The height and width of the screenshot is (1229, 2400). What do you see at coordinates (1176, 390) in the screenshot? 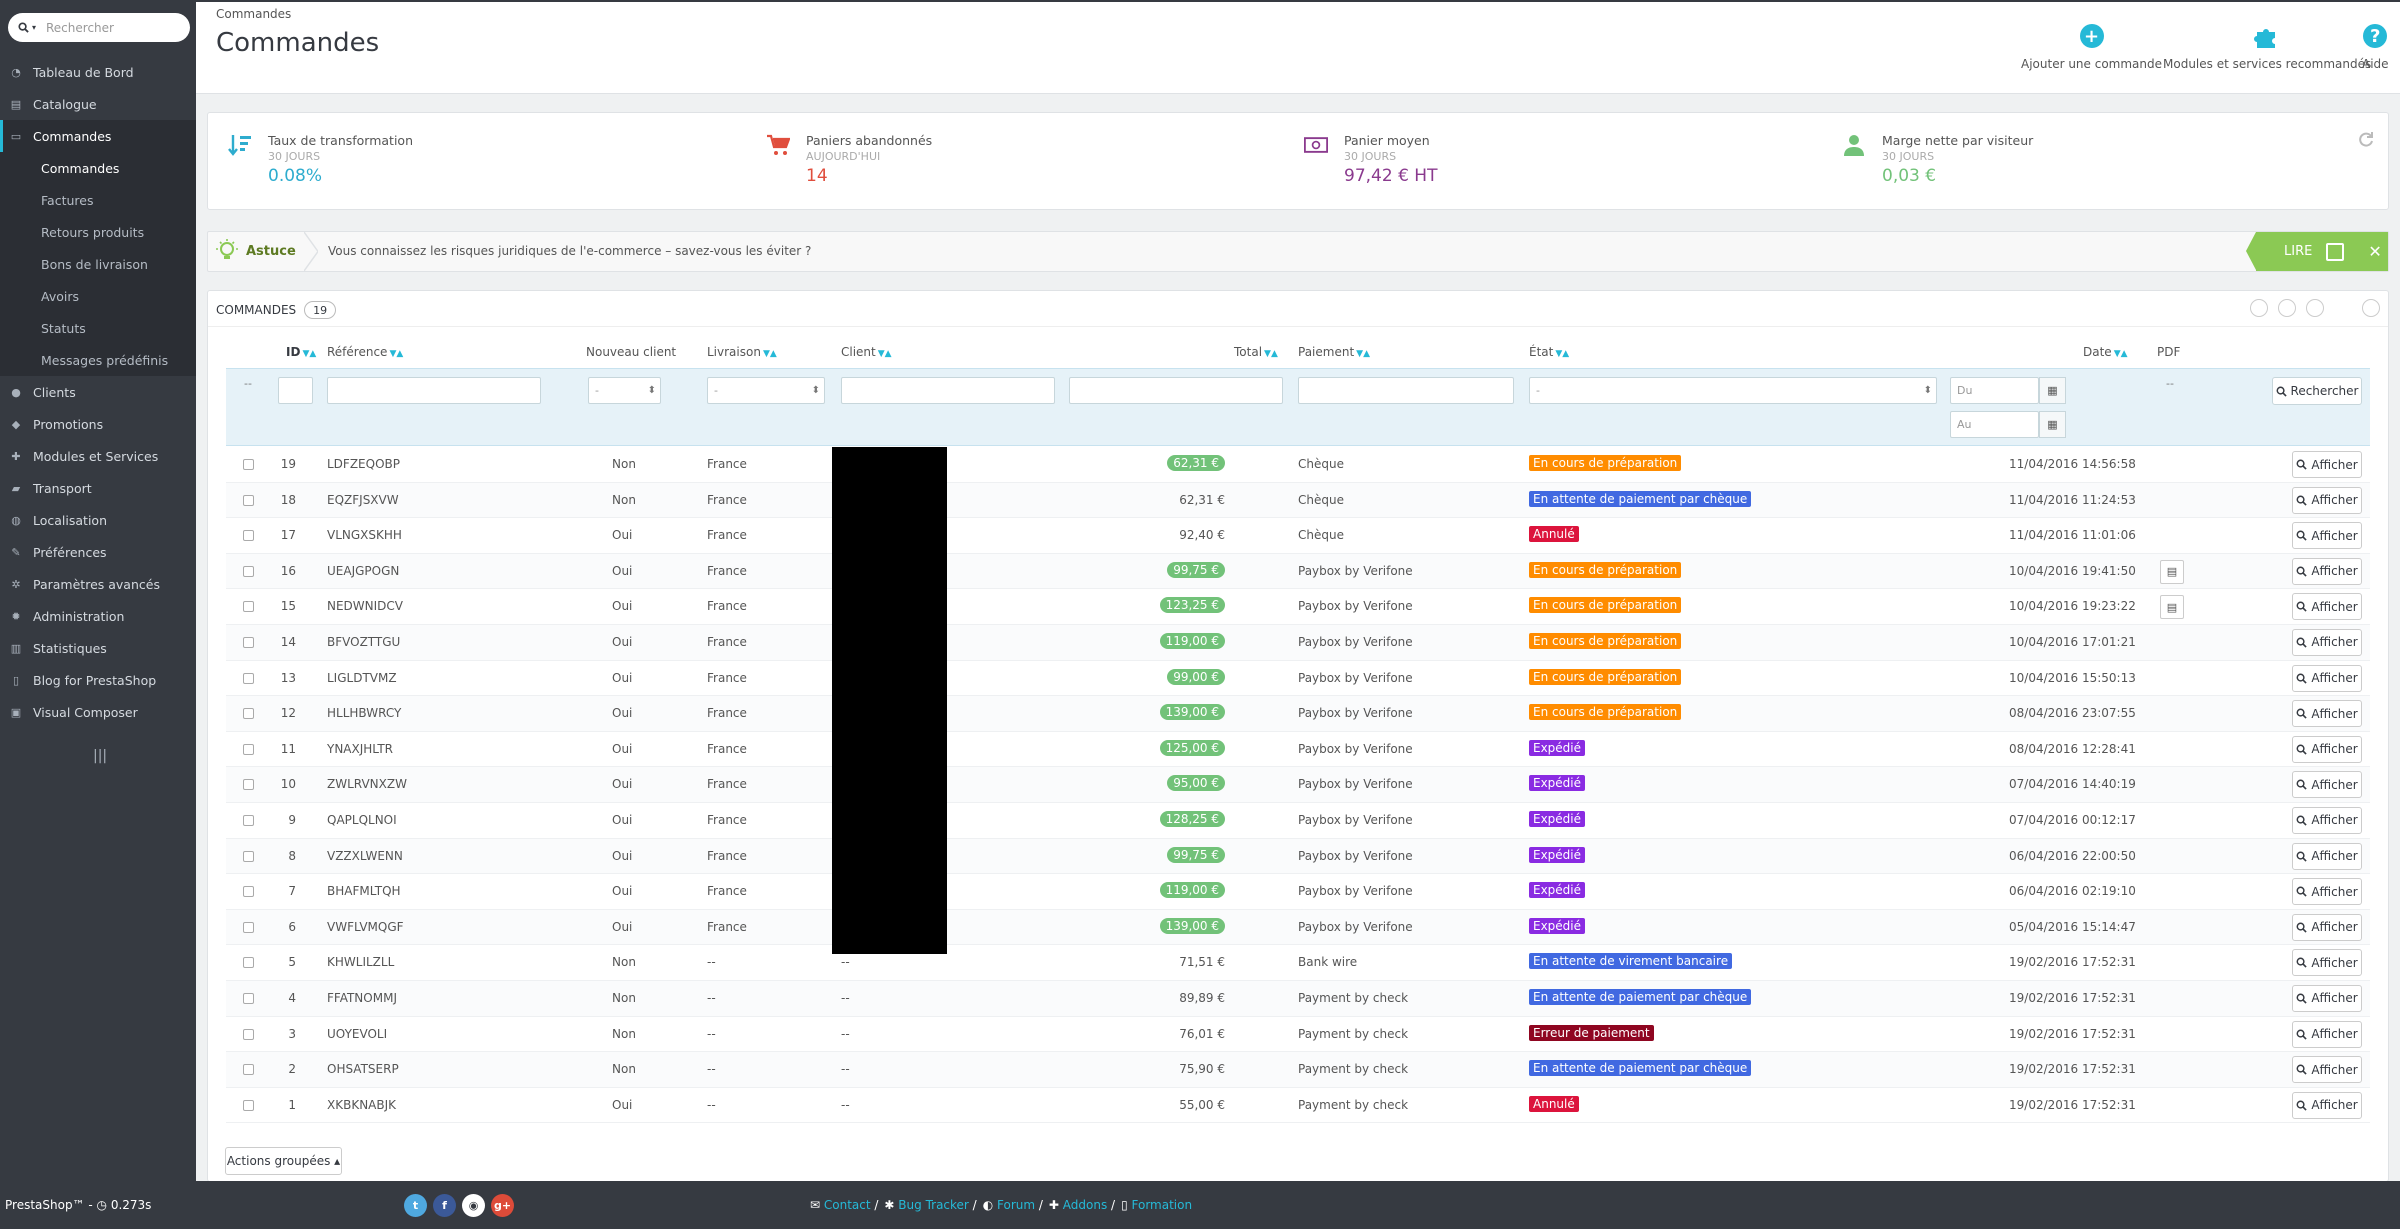
I see `total-filter` at bounding box center [1176, 390].